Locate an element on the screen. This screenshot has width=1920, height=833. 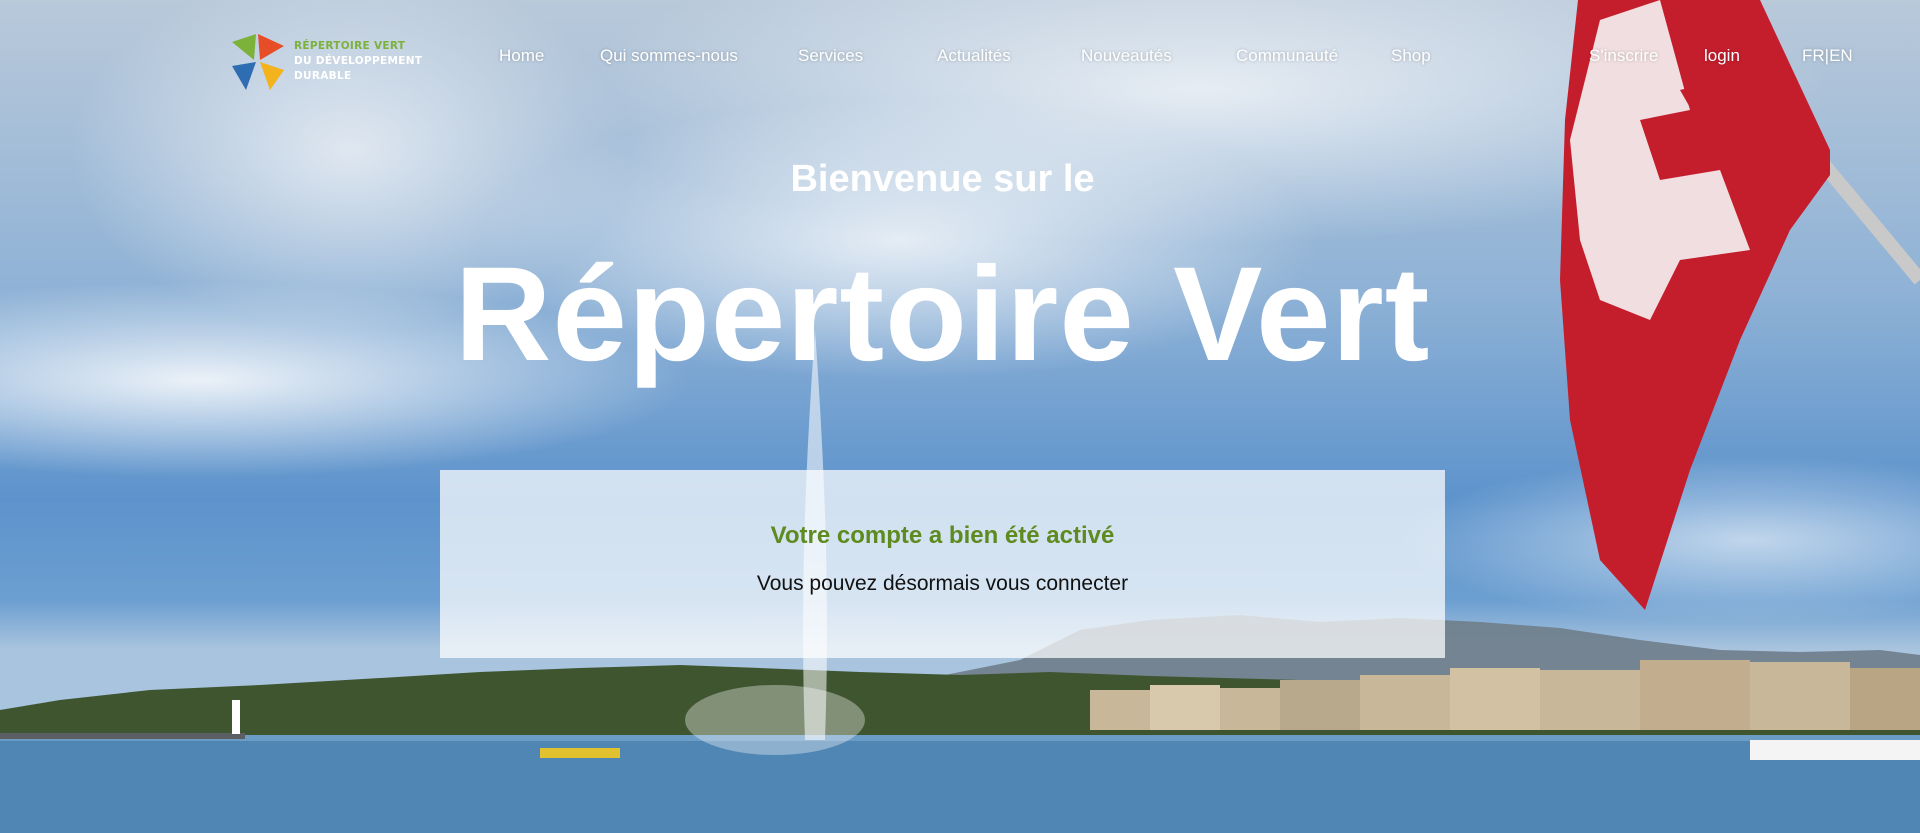
welcome-heading: Bienvenue sur le is located at coordinates (942, 179).